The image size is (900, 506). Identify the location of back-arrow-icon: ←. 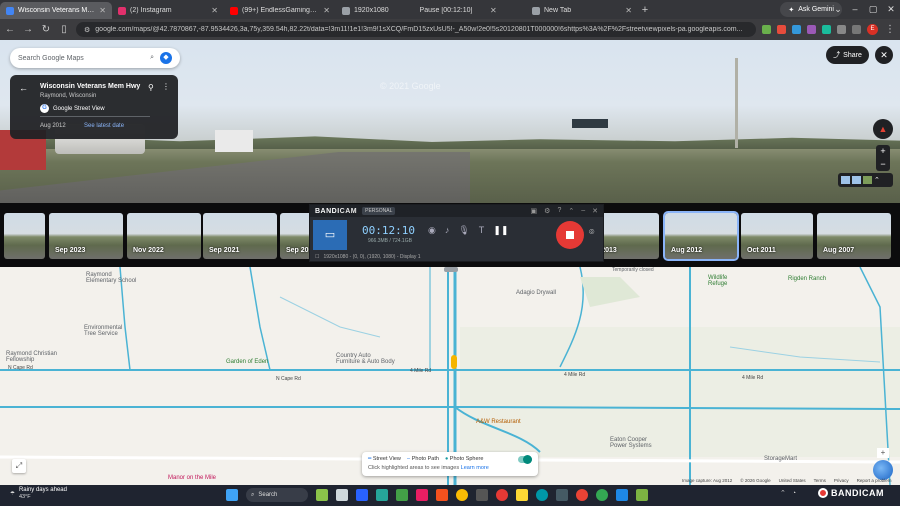
(23, 88).